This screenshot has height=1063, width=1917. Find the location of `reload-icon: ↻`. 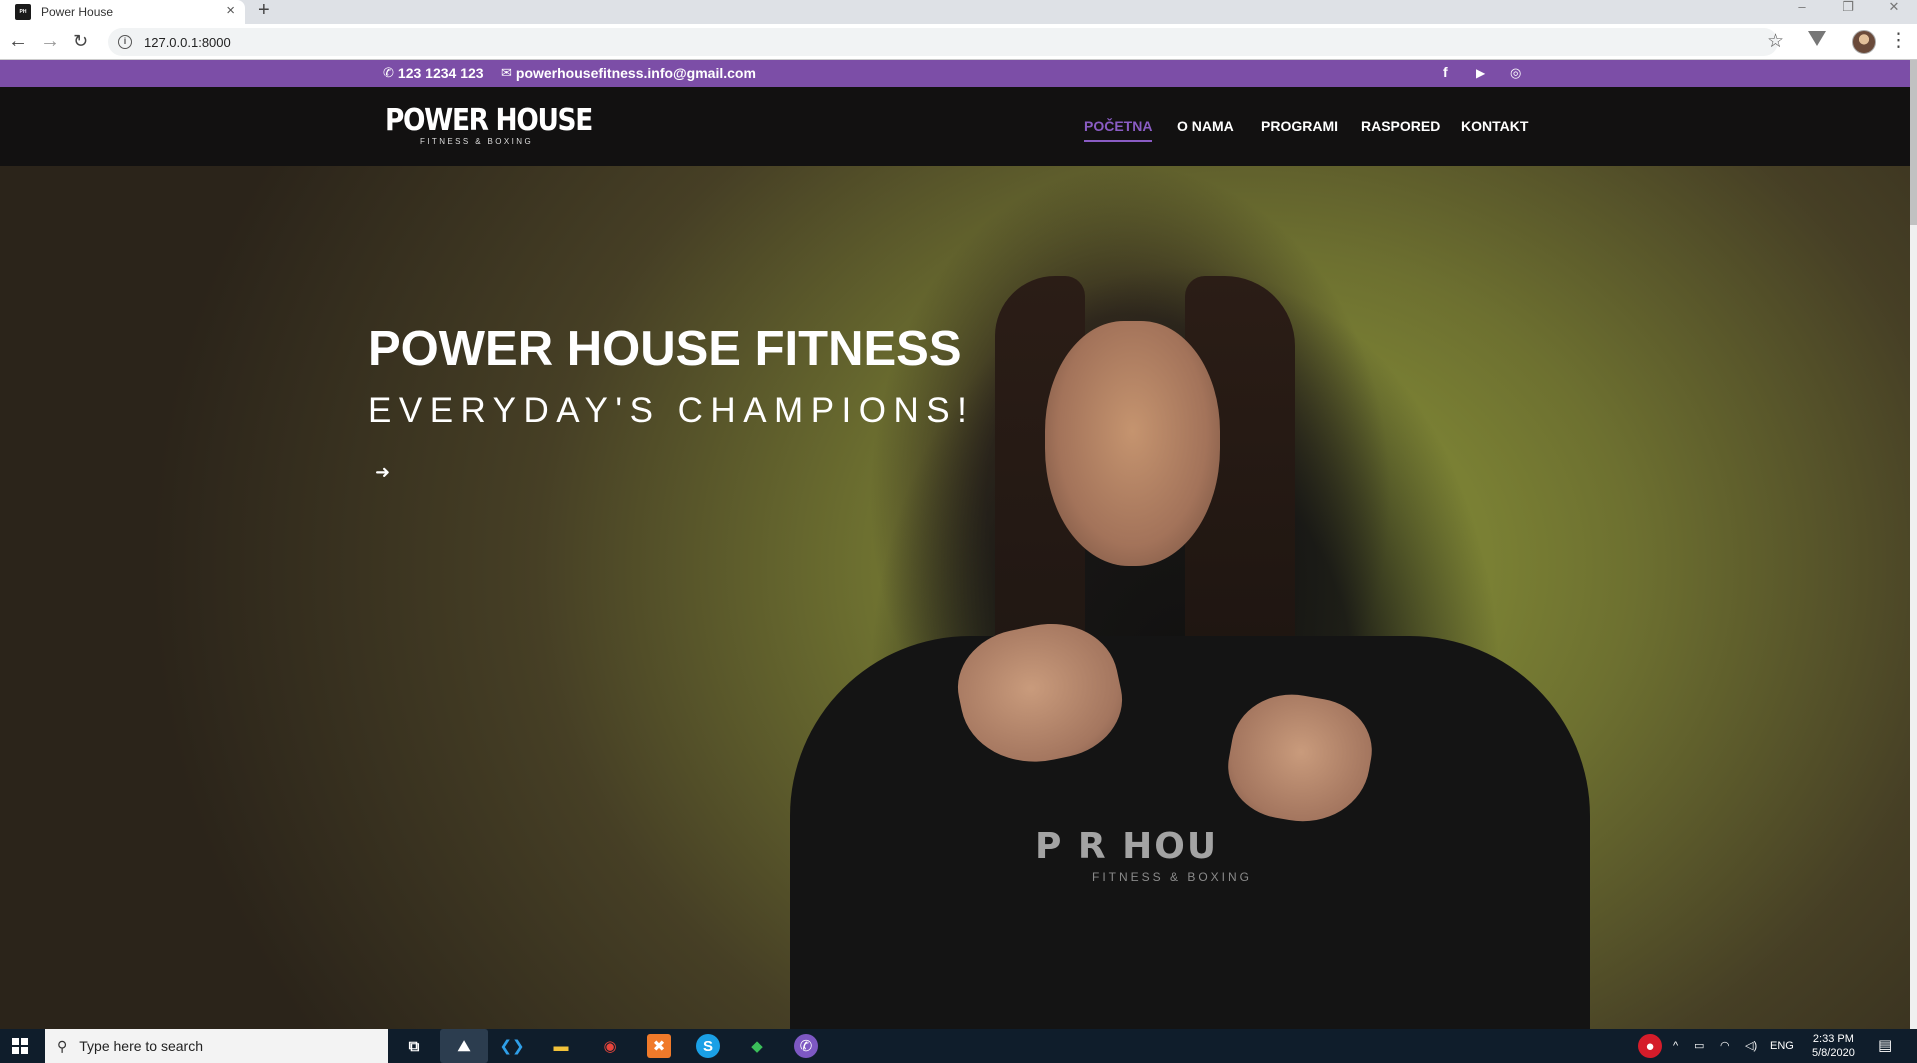

reload-icon: ↻ is located at coordinates (80, 41).